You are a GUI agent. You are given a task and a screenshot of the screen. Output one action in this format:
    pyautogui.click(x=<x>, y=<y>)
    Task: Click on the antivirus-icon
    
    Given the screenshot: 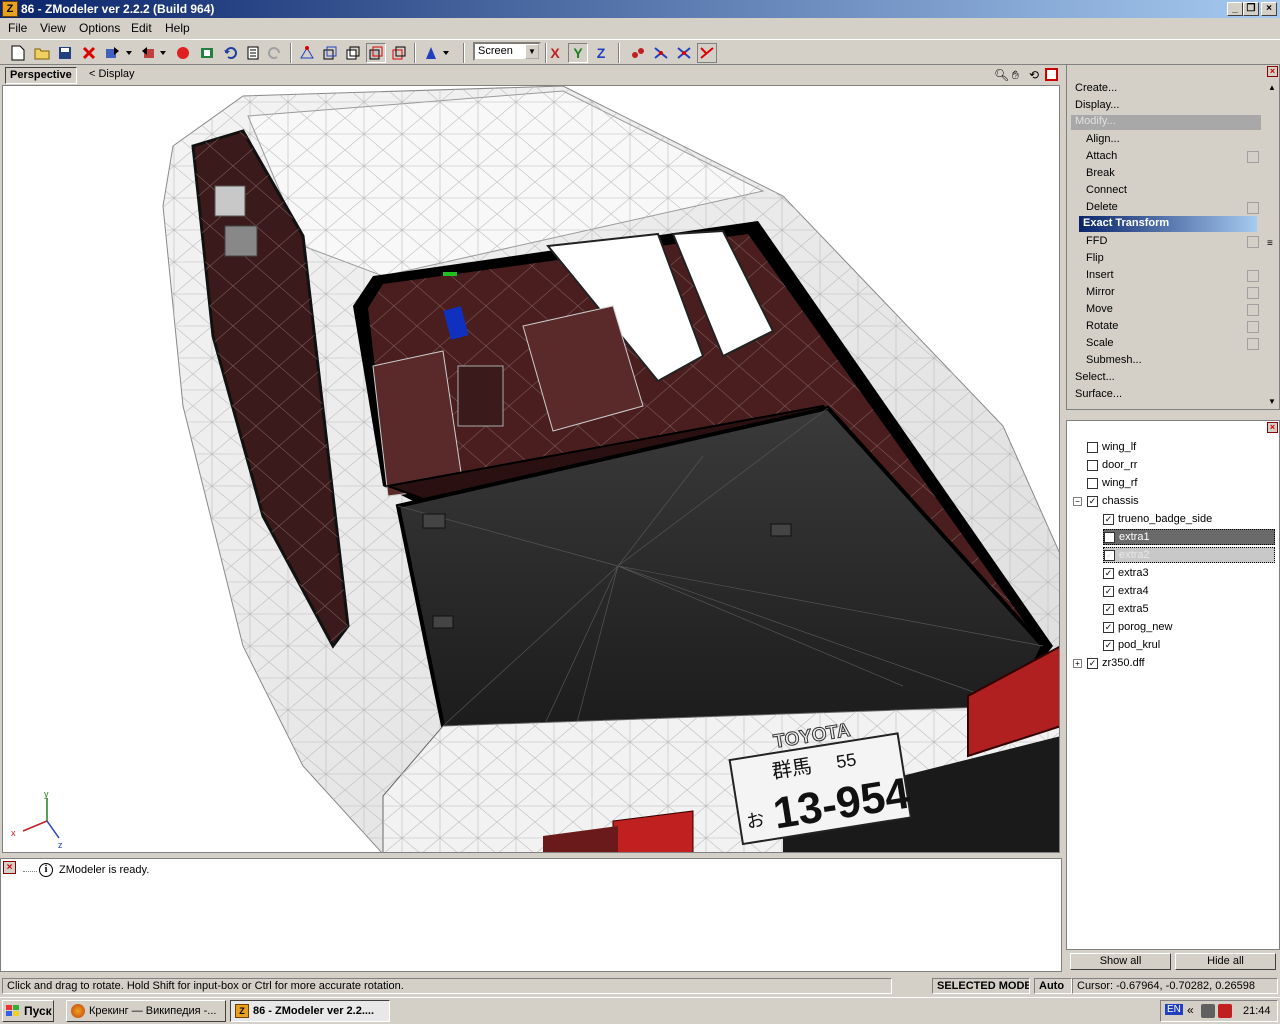 What is the action you would take?
    pyautogui.click(x=1225, y=1011)
    